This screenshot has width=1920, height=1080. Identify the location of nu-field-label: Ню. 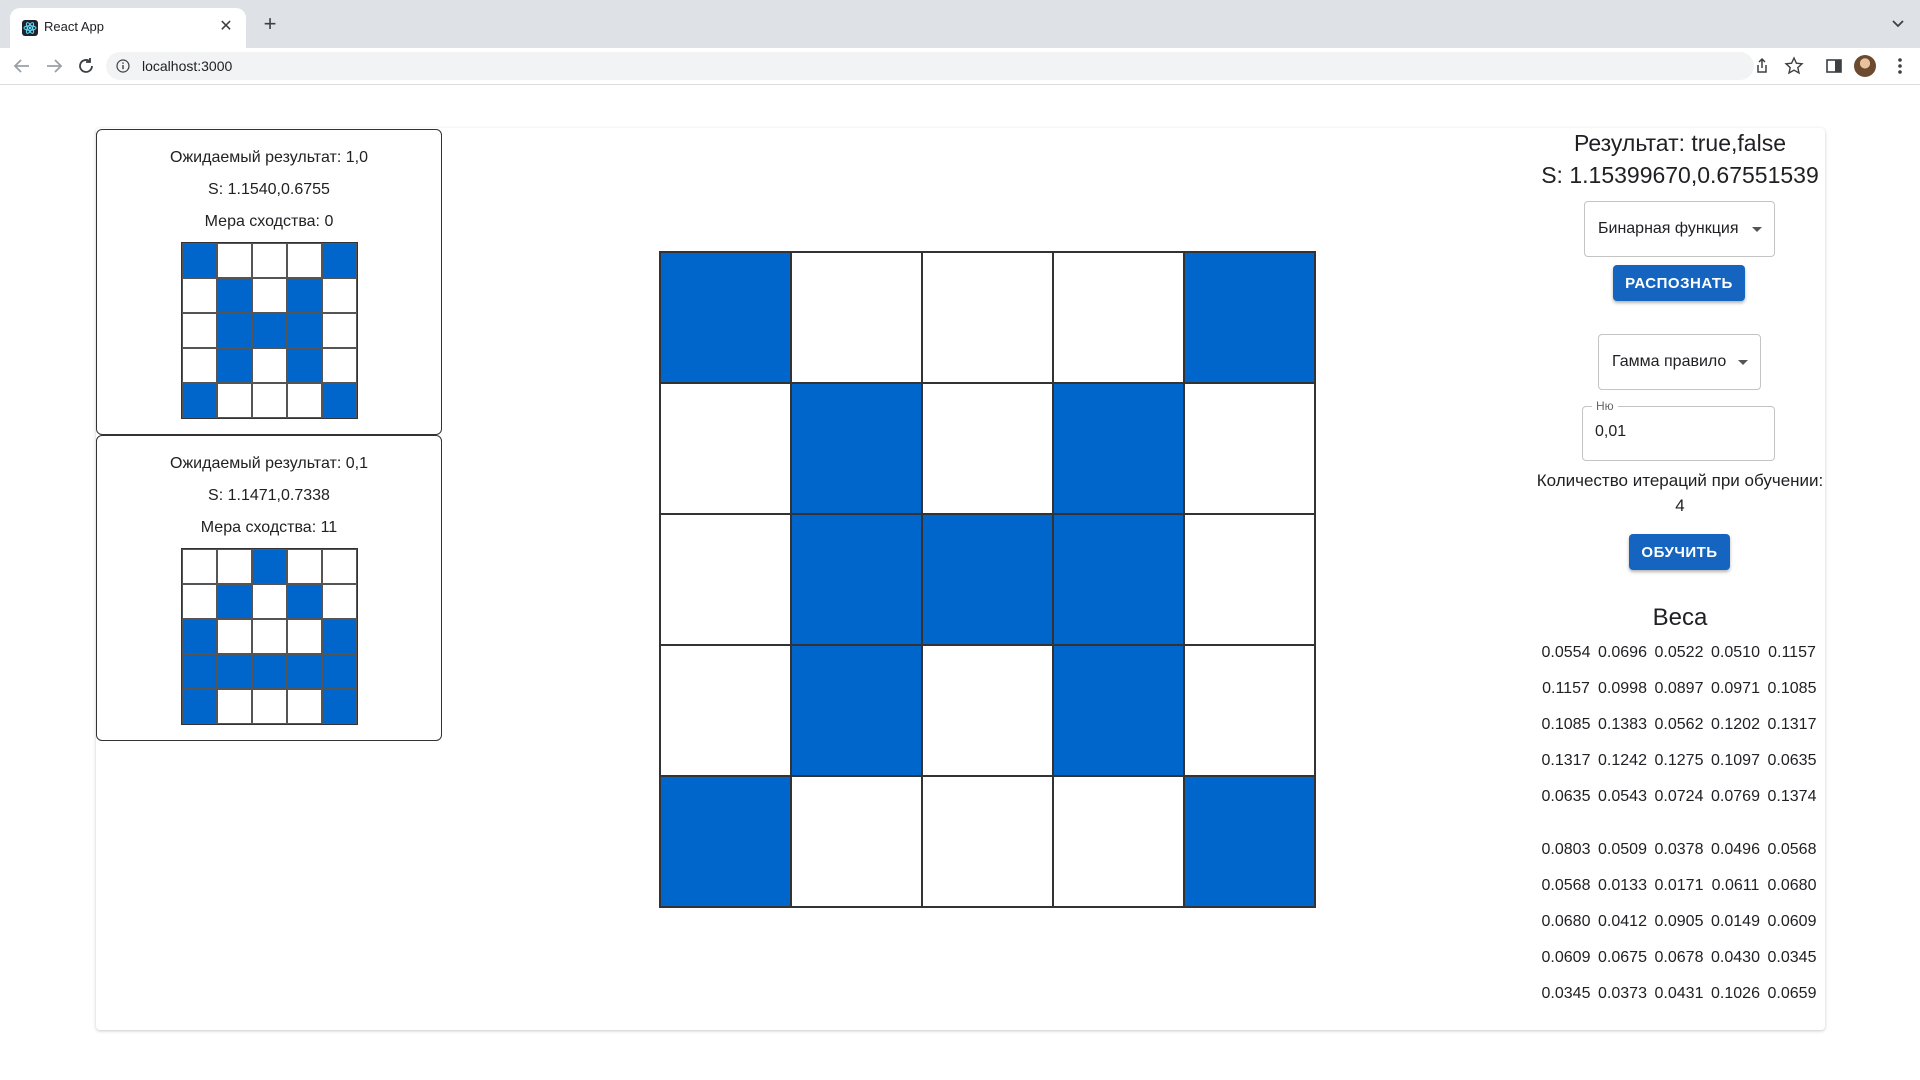
(1605, 406).